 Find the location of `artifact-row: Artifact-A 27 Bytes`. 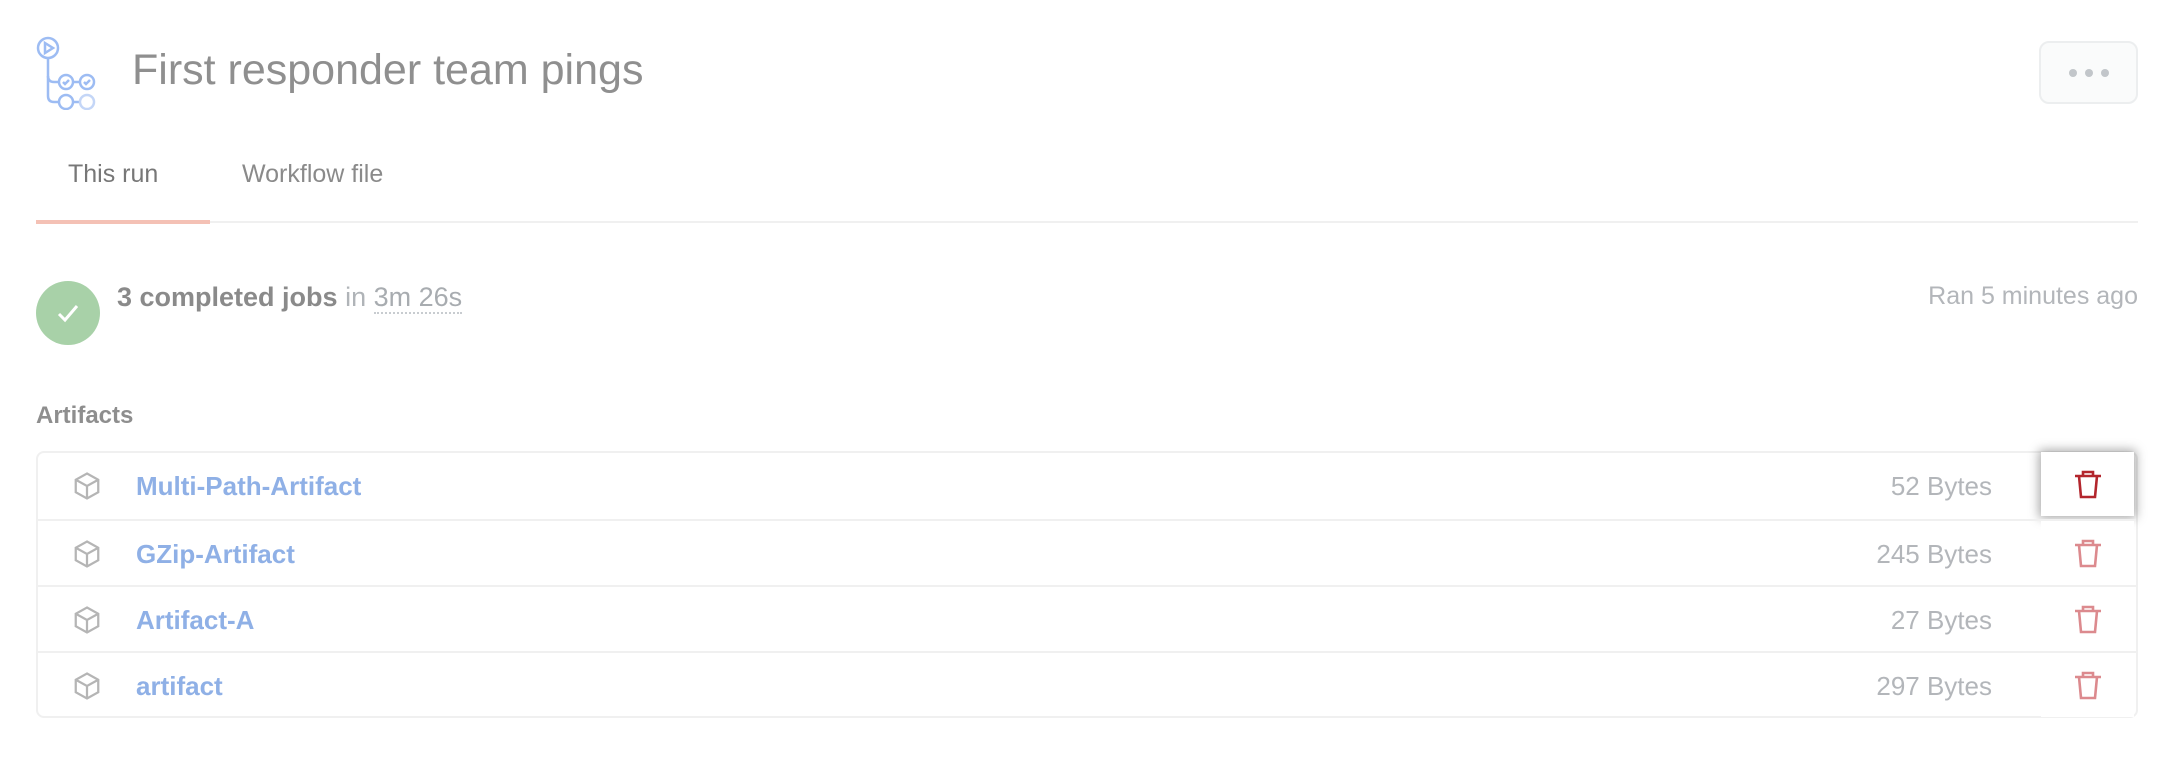

artifact-row: Artifact-A 27 Bytes is located at coordinates (1087, 618).